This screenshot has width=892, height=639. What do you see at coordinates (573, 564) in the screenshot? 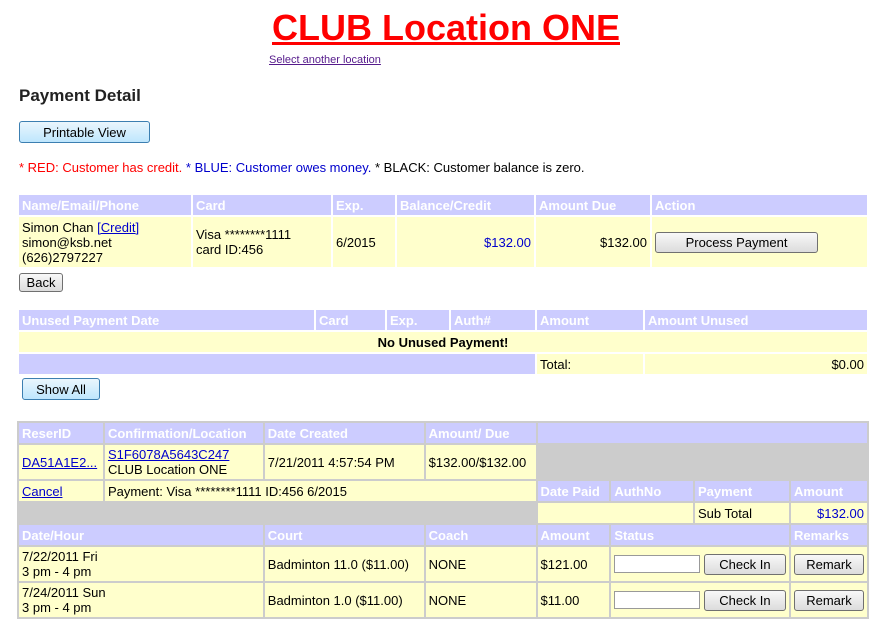
I see `detail-amount: $121.00` at bounding box center [573, 564].